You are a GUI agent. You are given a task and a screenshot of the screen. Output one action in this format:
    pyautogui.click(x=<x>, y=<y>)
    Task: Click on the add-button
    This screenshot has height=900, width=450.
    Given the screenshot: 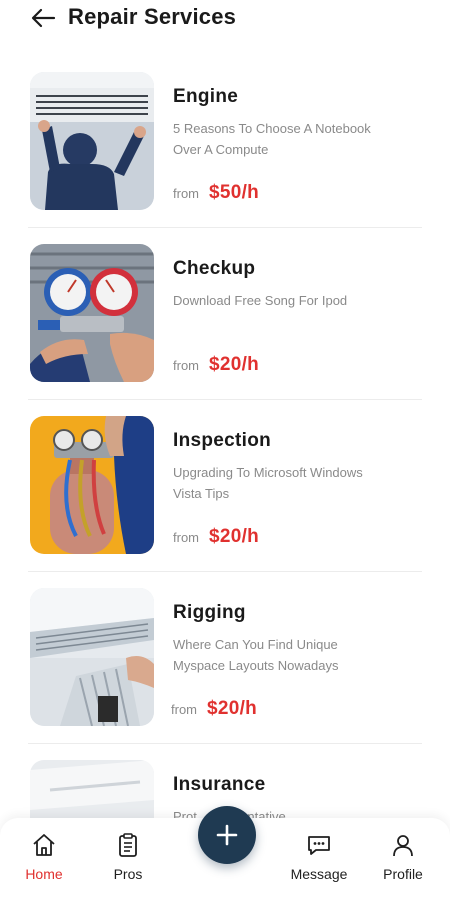 What is the action you would take?
    pyautogui.click(x=227, y=835)
    